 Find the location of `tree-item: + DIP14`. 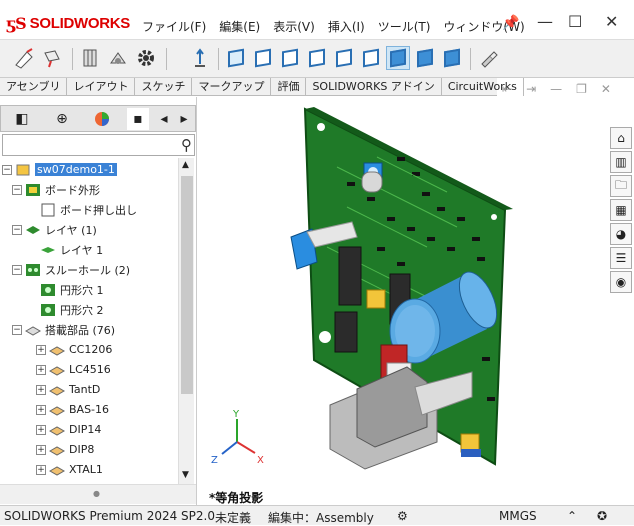

tree-item: + DIP14 is located at coordinates (68, 429).